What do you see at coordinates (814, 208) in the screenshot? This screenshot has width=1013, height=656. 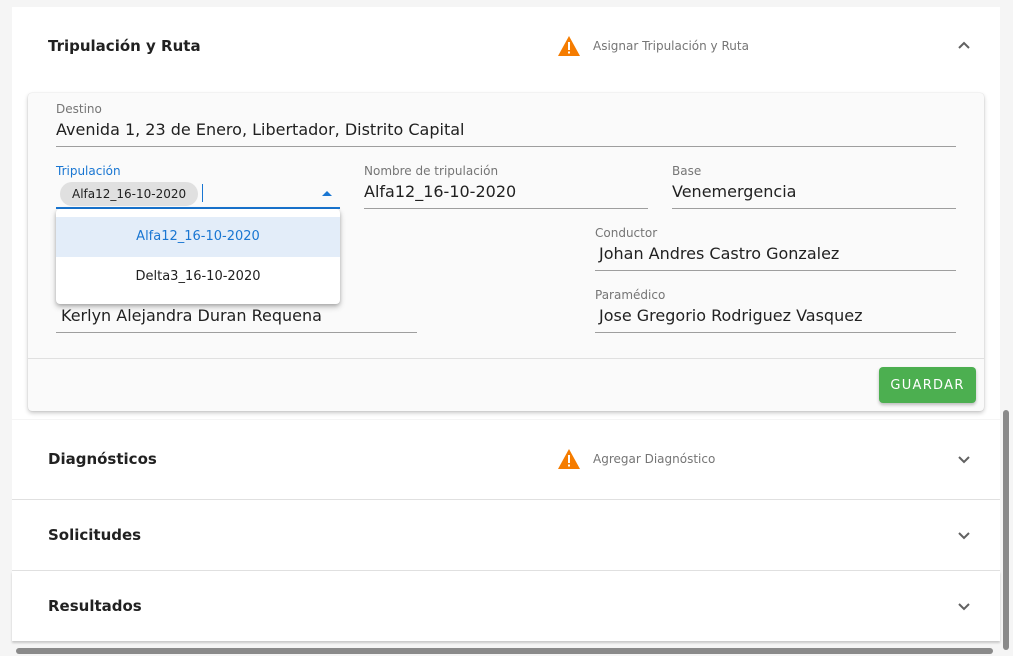 I see `base-underline` at bounding box center [814, 208].